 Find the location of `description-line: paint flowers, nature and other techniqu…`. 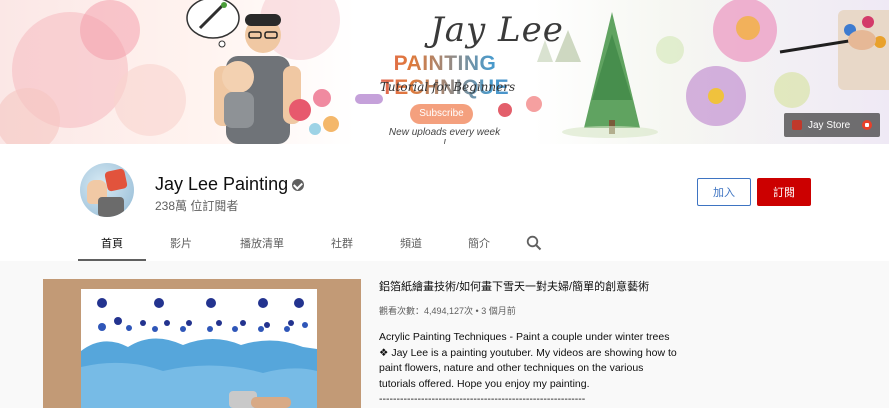

description-line: paint flowers, nature and other techniqu… is located at coordinates (511, 368).